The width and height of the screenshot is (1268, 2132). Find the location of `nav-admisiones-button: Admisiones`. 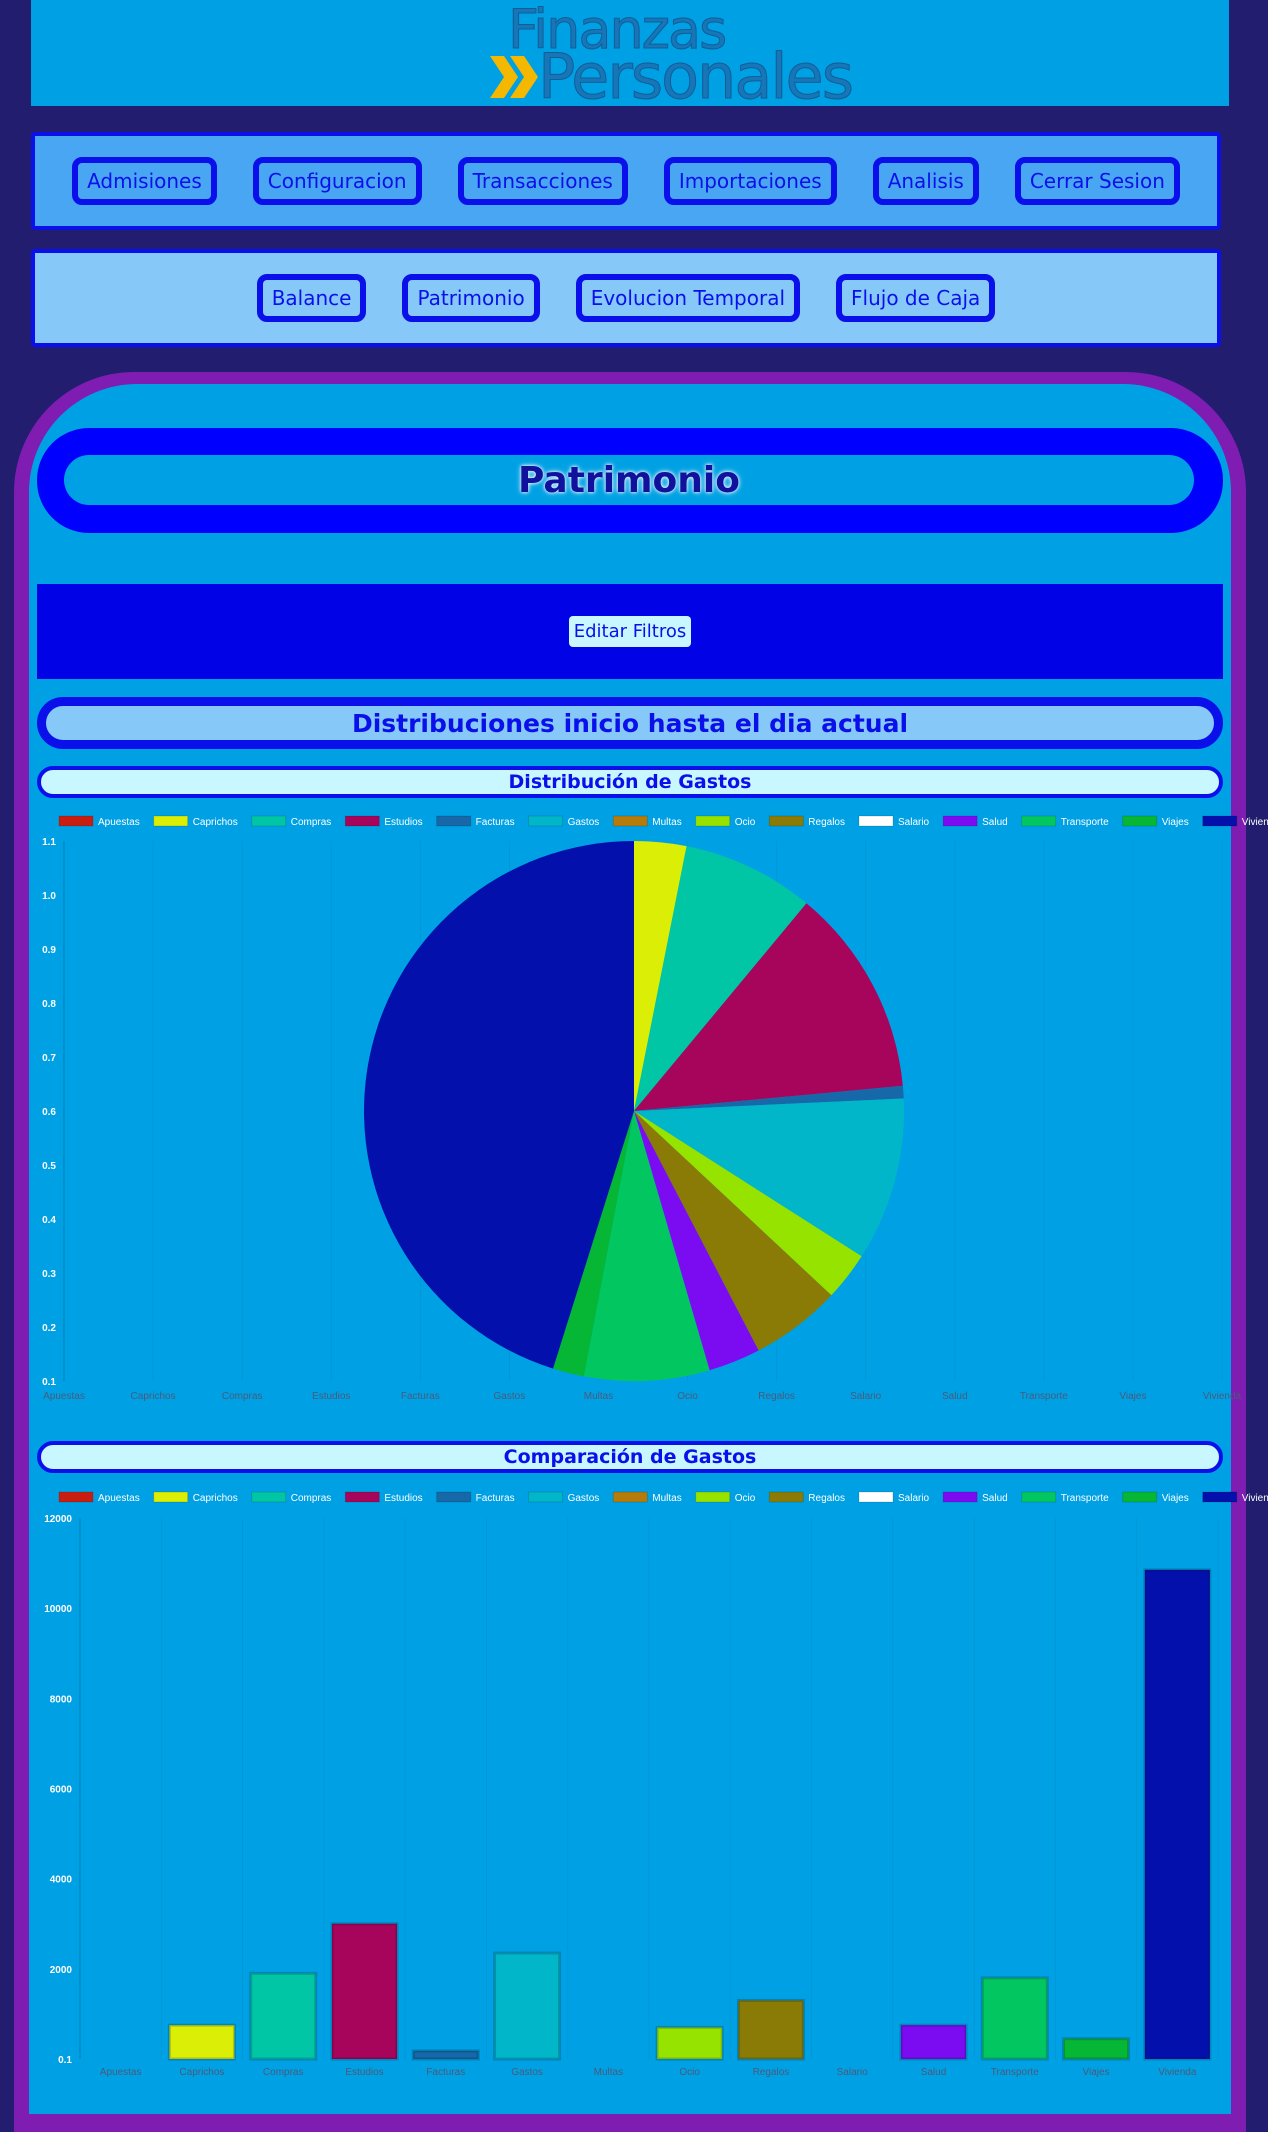

nav-admisiones-button: Admisiones is located at coordinates (144, 181).